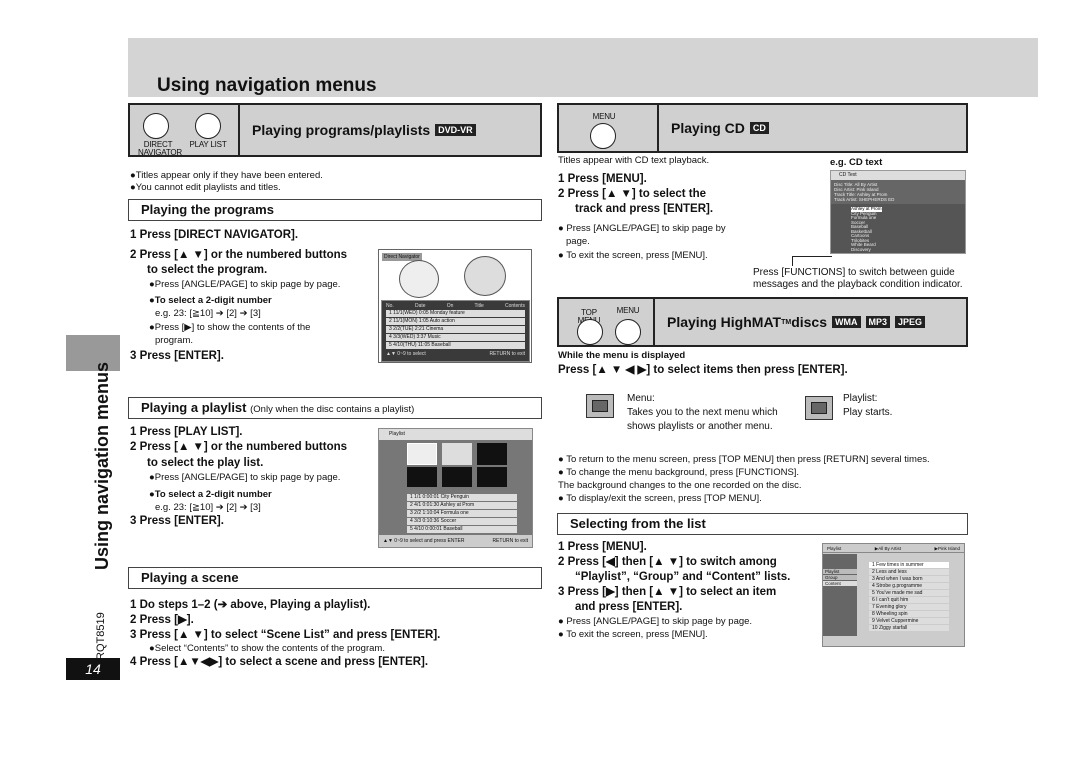 The width and height of the screenshot is (1080, 760). Describe the element at coordinates (629, 607) in the screenshot. I see `step: and press [ENTER].` at that location.